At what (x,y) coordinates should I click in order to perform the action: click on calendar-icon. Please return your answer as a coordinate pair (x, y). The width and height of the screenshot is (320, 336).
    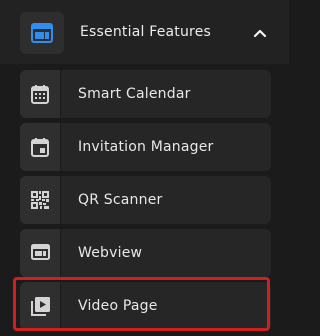
    Looking at the image, I should click on (40, 94).